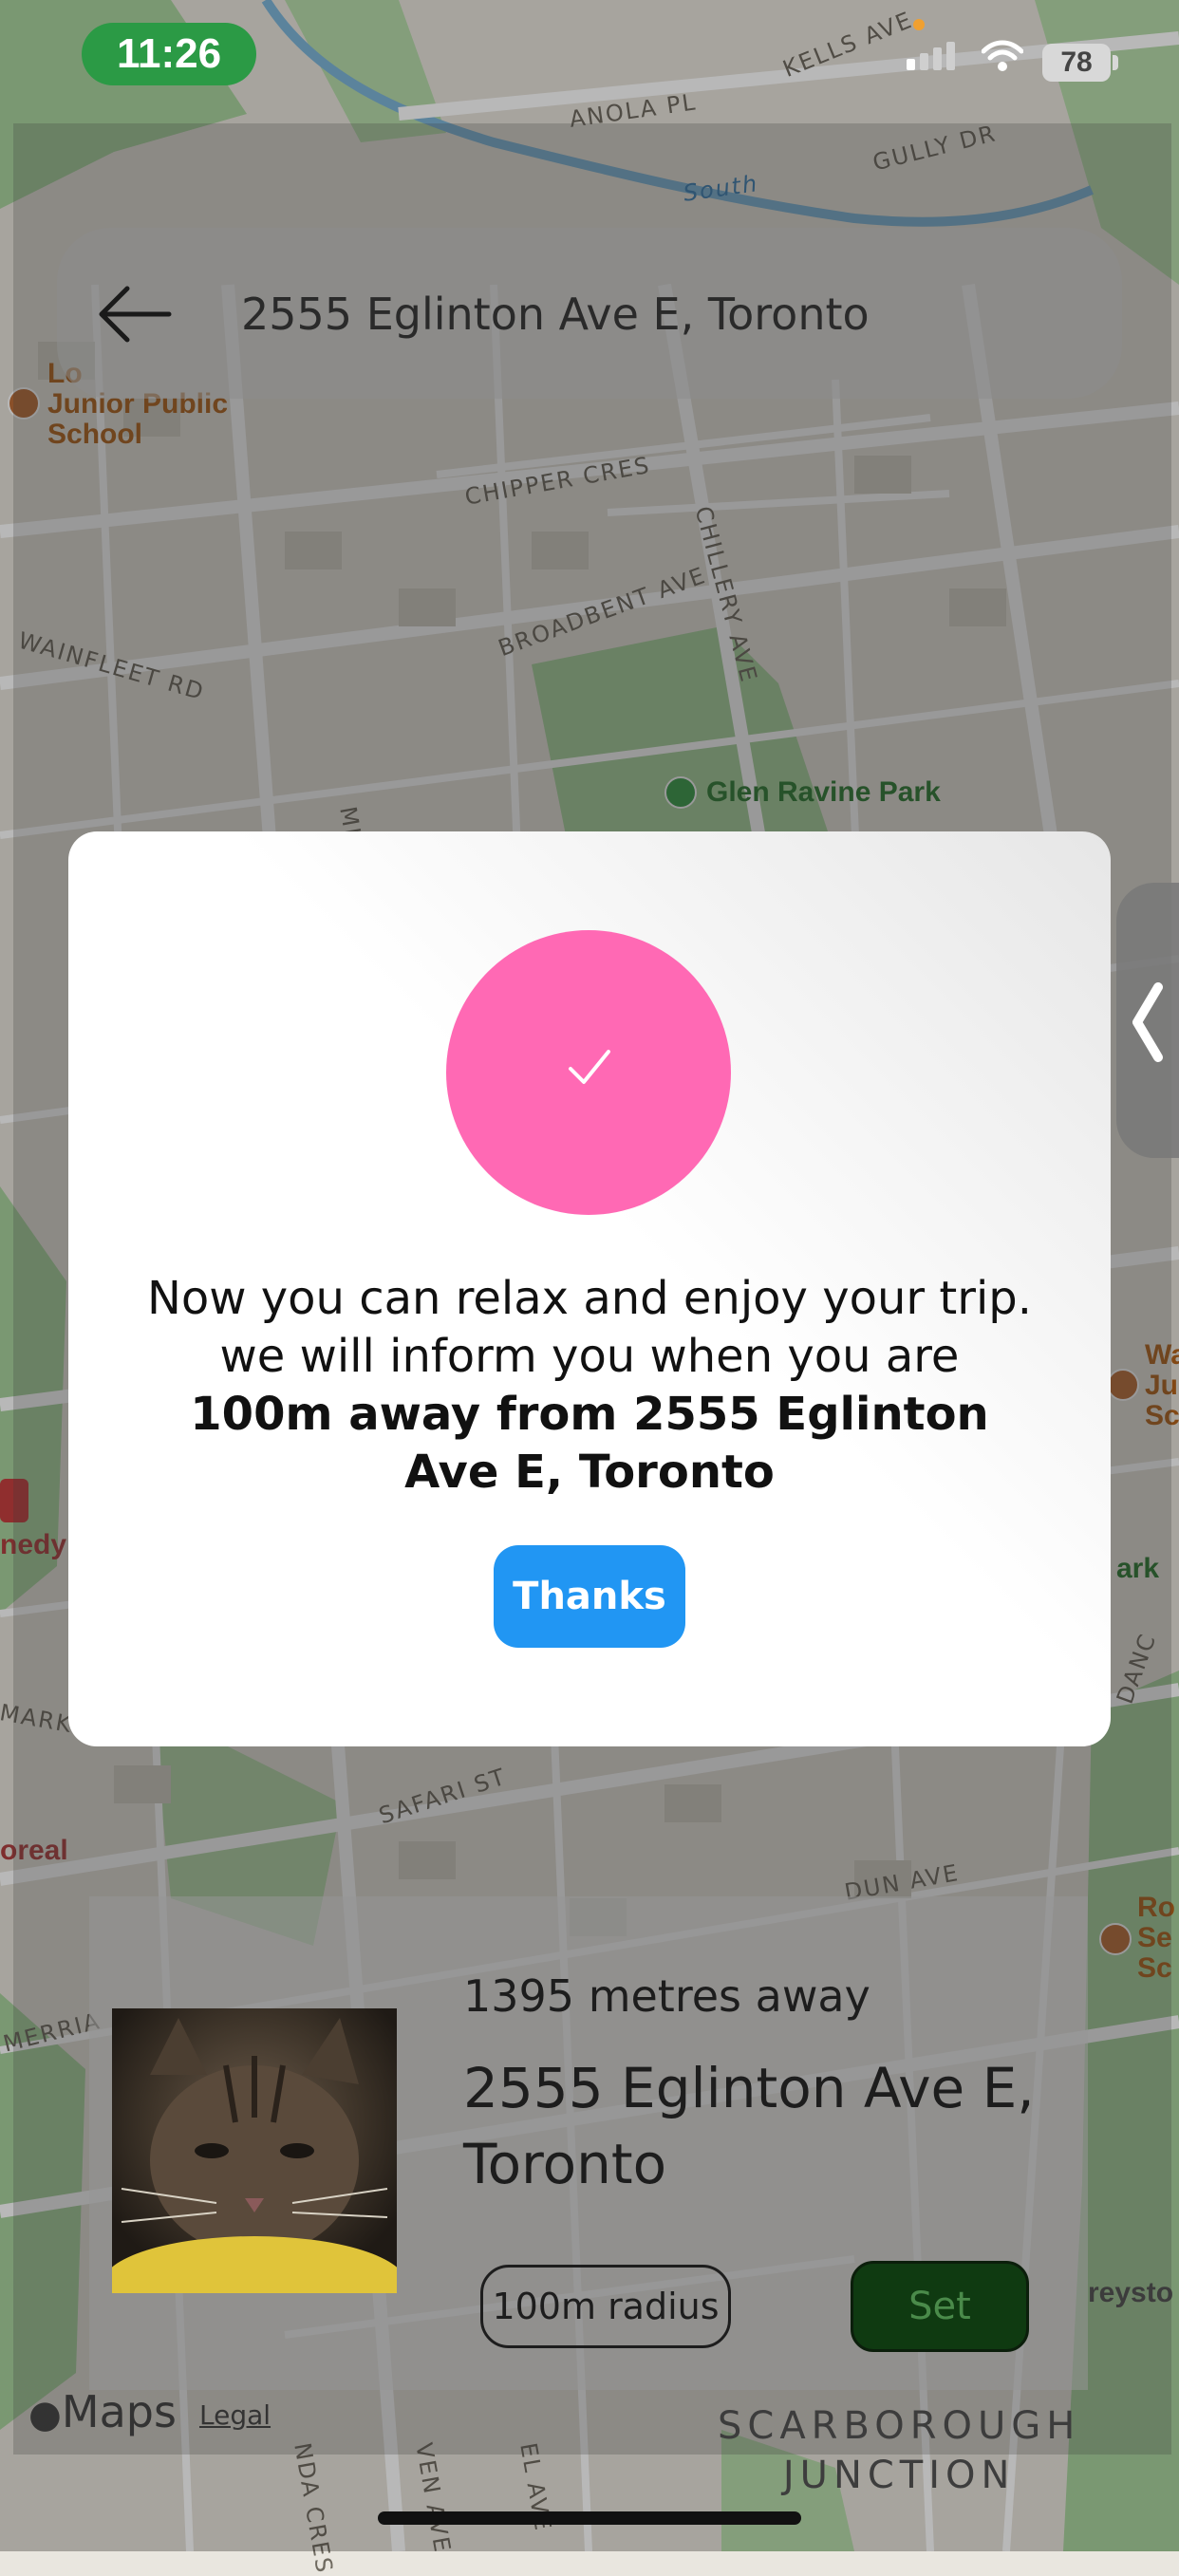 The image size is (1179, 2576). What do you see at coordinates (933, 56) in the screenshot?
I see `cellular-signal-icon` at bounding box center [933, 56].